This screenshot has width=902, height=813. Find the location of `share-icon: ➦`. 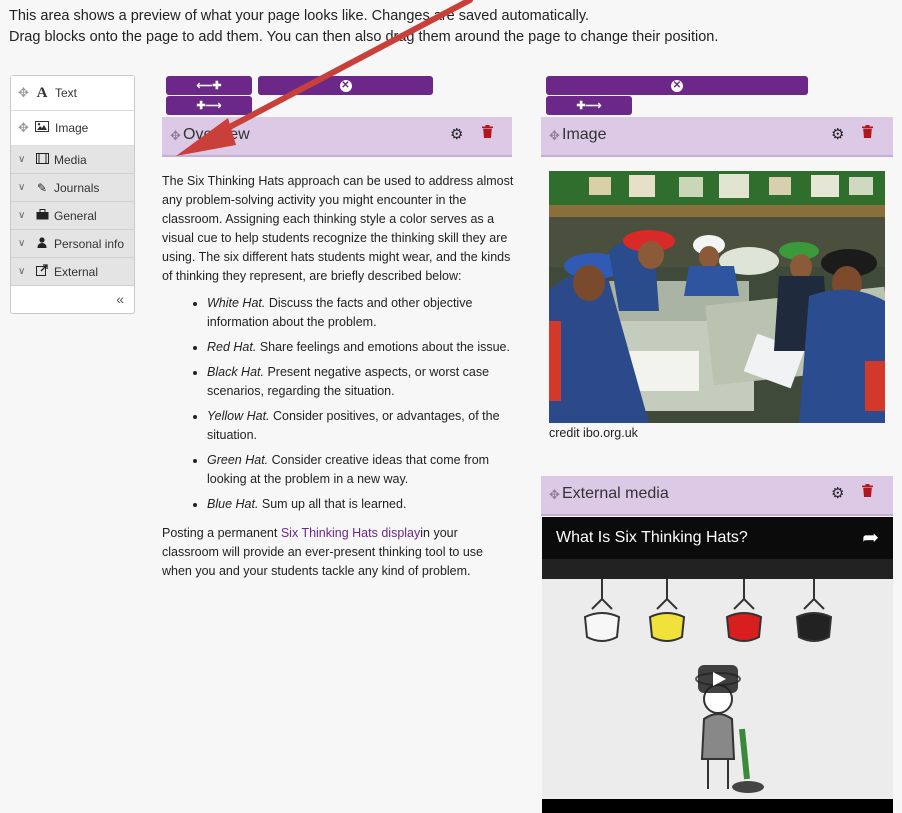

share-icon: ➦ is located at coordinates (870, 537).